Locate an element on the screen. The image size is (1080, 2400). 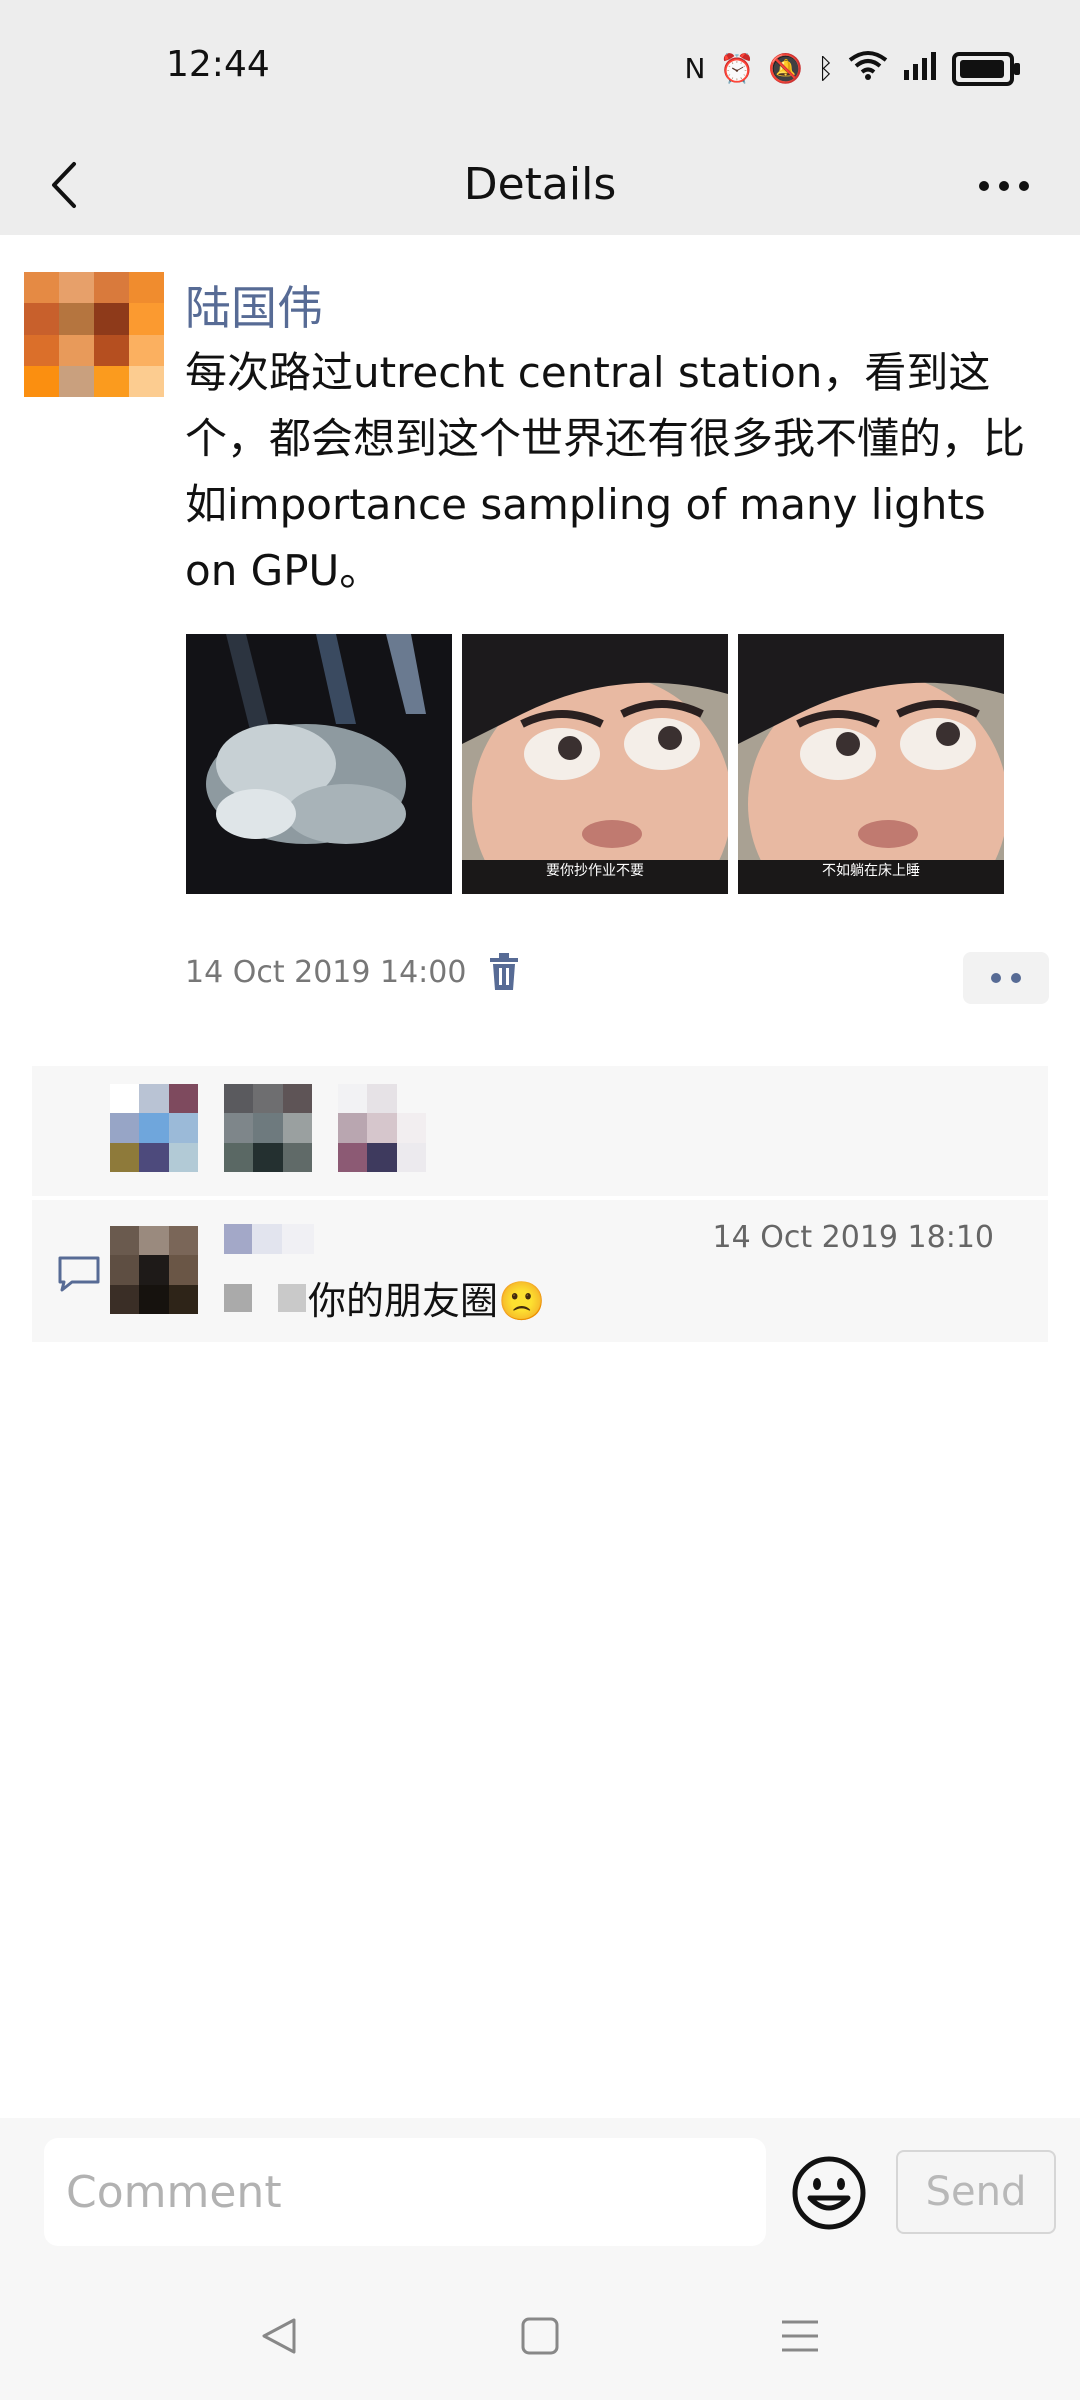
page-title: Details is located at coordinates (540, 184).